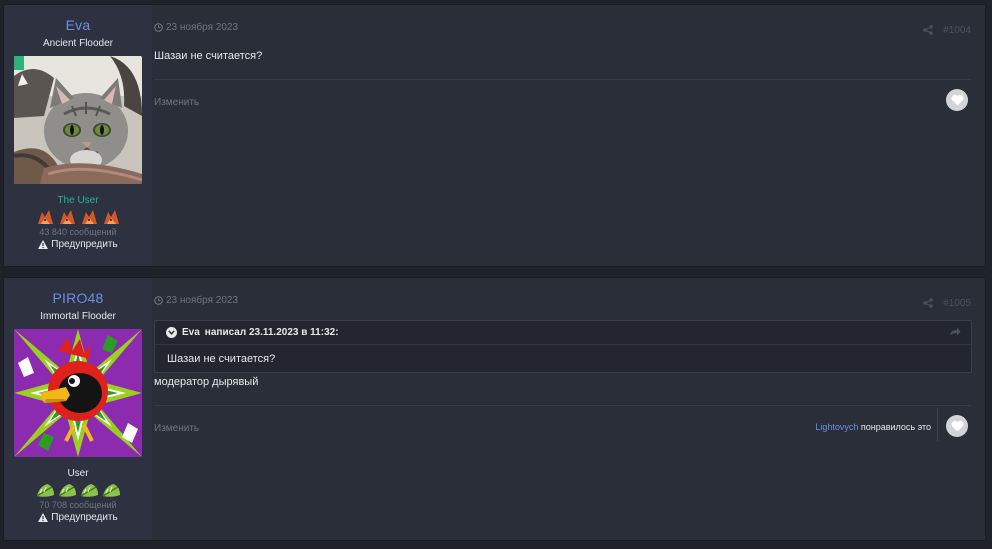 The height and width of the screenshot is (549, 992). I want to click on post-count: 43 840 сообщений, so click(78, 232).